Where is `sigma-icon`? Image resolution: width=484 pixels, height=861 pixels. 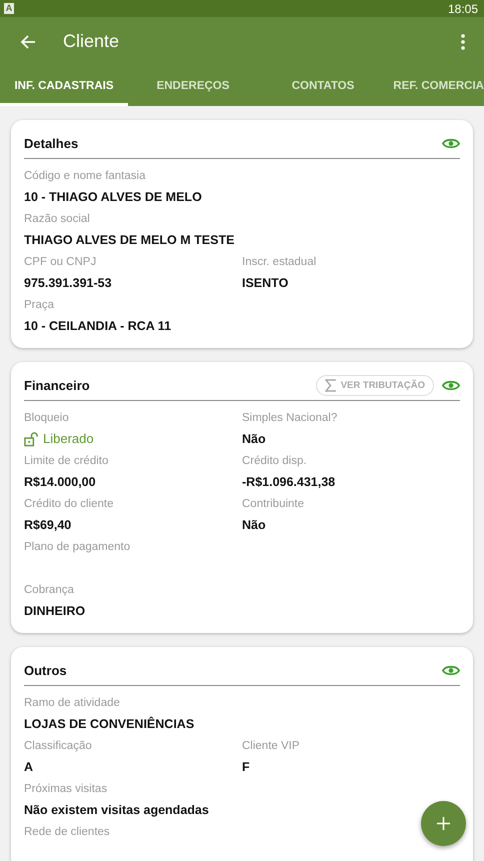 sigma-icon is located at coordinates (330, 385).